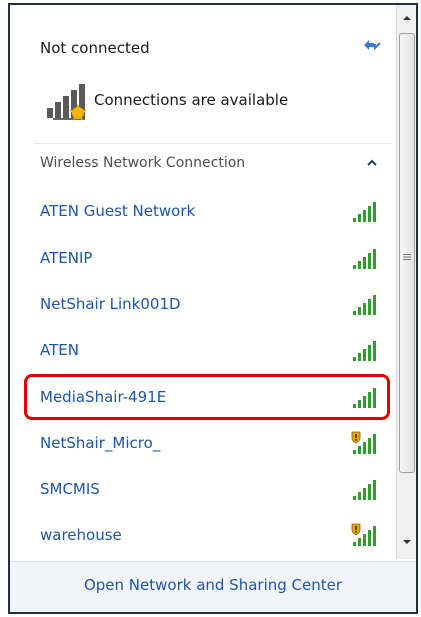 The height and width of the screenshot is (617, 421). I want to click on network-item-smcmis: SMCMIS, so click(207, 490).